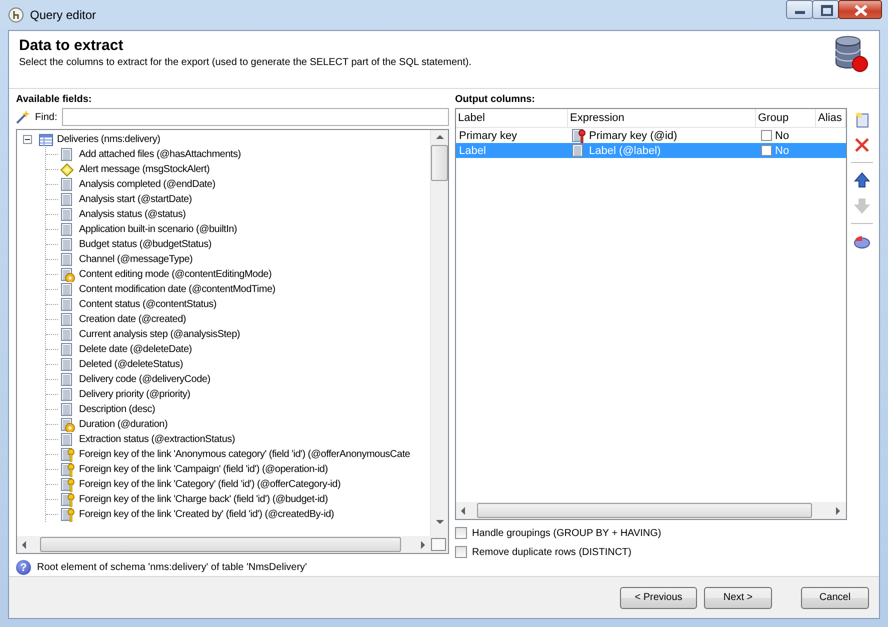 The height and width of the screenshot is (627, 888). I want to click on tree-item: Foreign key of the link 'Campaign' (field 'id') (@operation-id), so click(188, 469).